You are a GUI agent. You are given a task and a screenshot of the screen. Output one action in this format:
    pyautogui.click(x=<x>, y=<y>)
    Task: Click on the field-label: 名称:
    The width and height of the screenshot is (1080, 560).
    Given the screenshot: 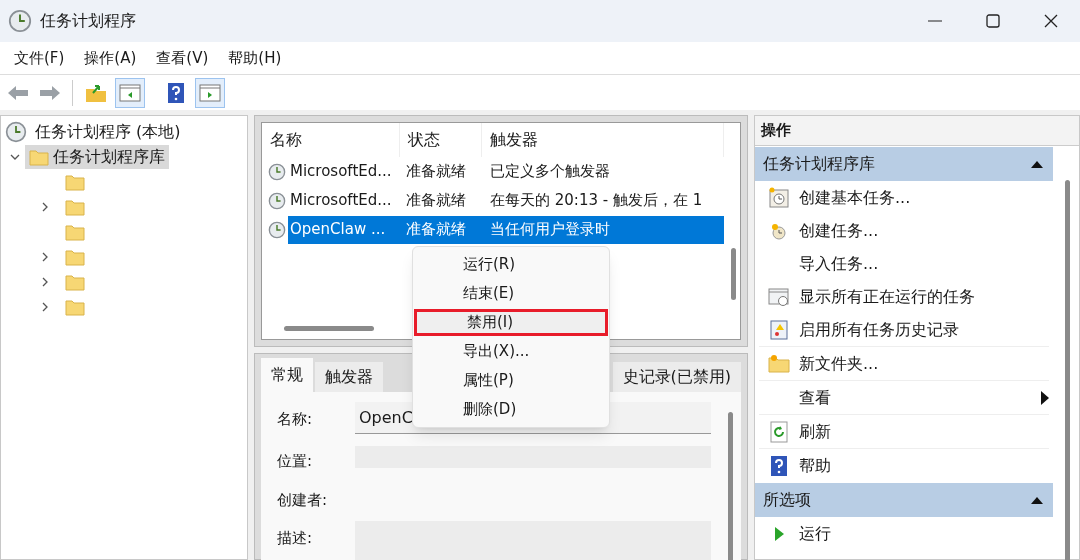 What is the action you would take?
    pyautogui.click(x=295, y=419)
    